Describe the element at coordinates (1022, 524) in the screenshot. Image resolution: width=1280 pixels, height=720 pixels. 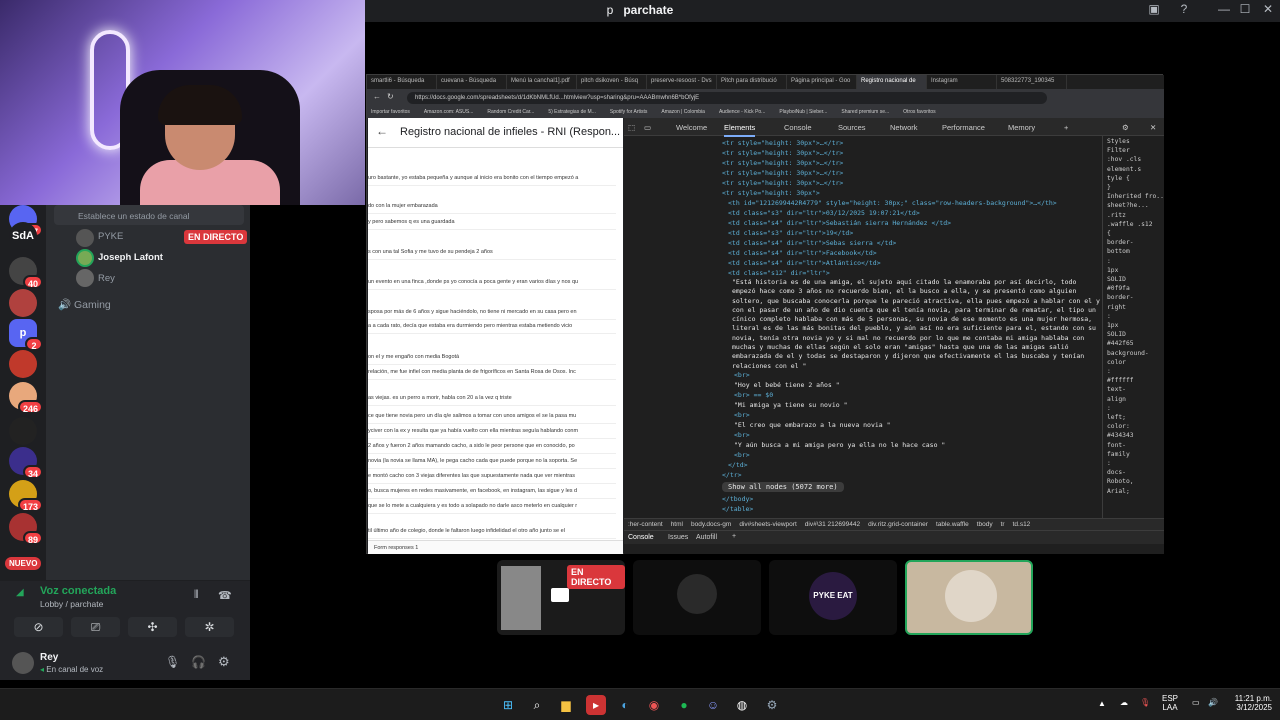
I see `breadcrumb-item: td.s12` at that location.